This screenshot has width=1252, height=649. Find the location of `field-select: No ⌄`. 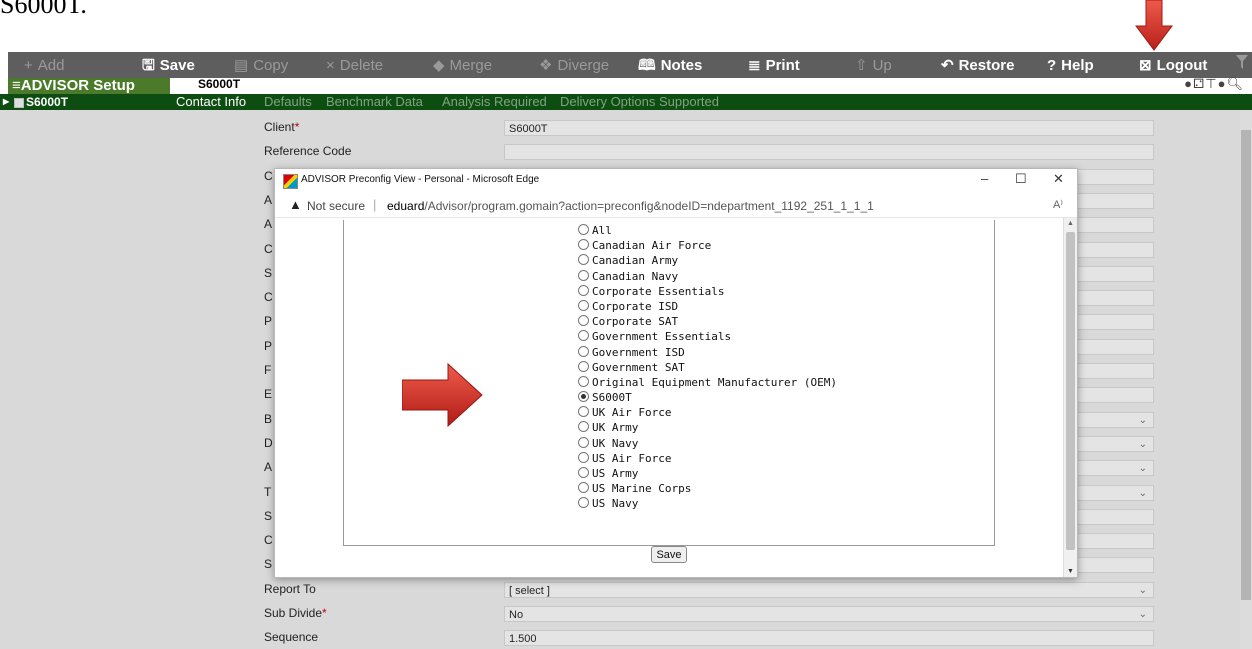

field-select: No ⌄ is located at coordinates (829, 614).